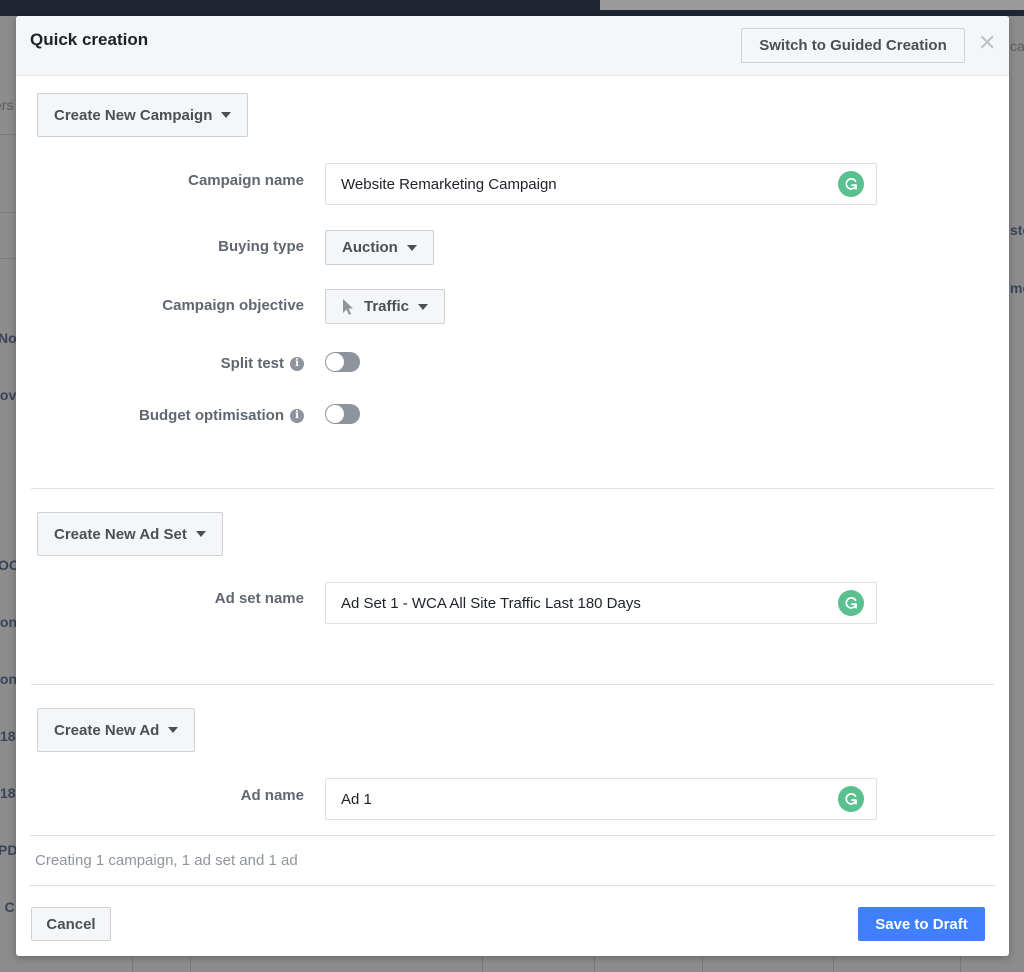 This screenshot has width=1024, height=972. Describe the element at coordinates (601, 184) in the screenshot. I see `campaign-name-input: Website Remarketing Campaign` at that location.